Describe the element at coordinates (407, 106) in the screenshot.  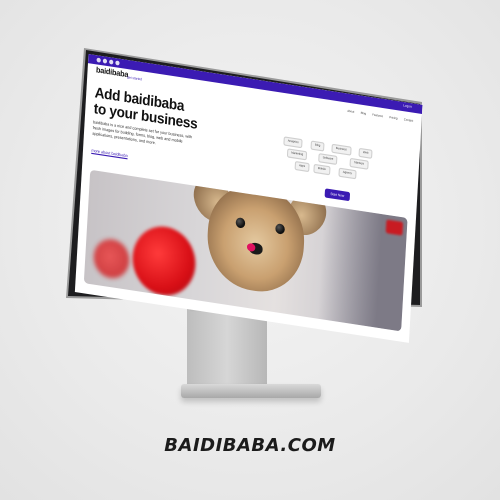
I see `login-link: Log in` at that location.